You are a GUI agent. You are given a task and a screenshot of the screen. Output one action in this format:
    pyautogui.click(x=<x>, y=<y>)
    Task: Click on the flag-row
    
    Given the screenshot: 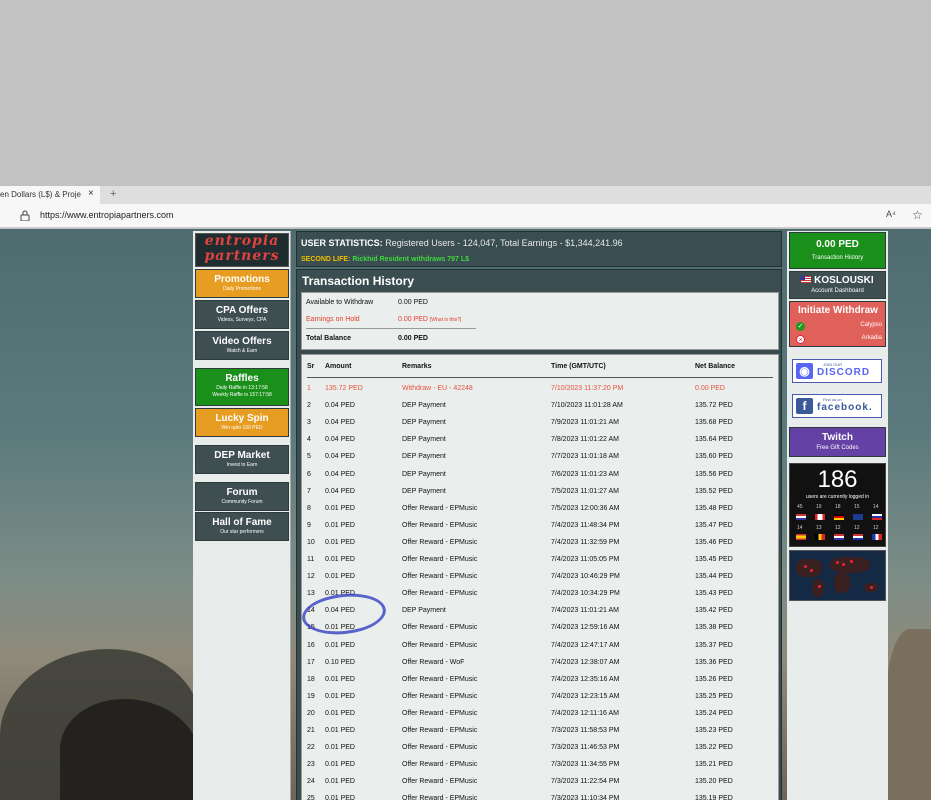 What is the action you would take?
    pyautogui.click(x=838, y=539)
    